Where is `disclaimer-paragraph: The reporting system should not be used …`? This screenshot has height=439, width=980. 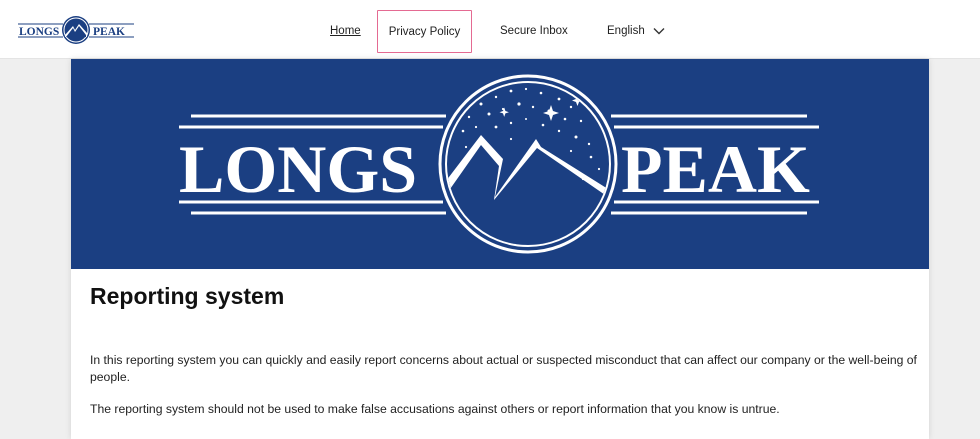 disclaimer-paragraph: The reporting system should not be used … is located at coordinates (435, 409).